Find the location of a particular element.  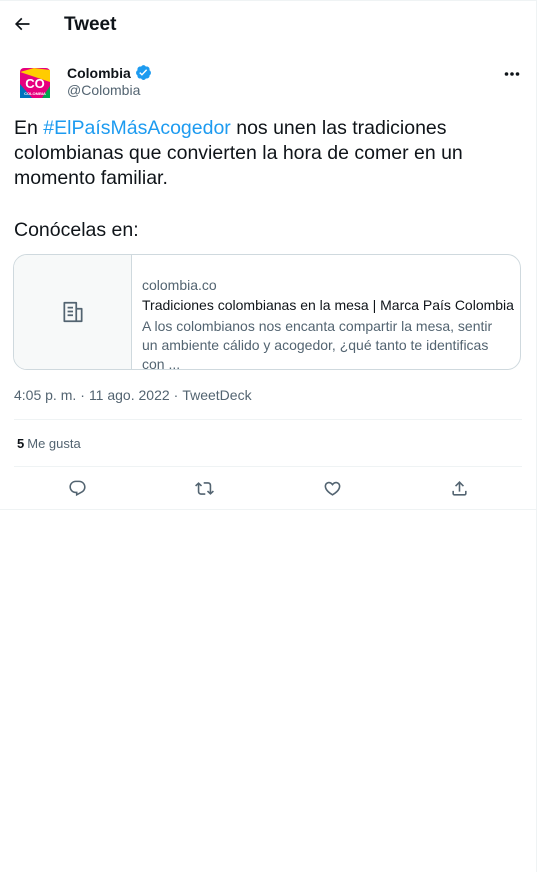

tweet-text-prefix: En is located at coordinates (29, 128).